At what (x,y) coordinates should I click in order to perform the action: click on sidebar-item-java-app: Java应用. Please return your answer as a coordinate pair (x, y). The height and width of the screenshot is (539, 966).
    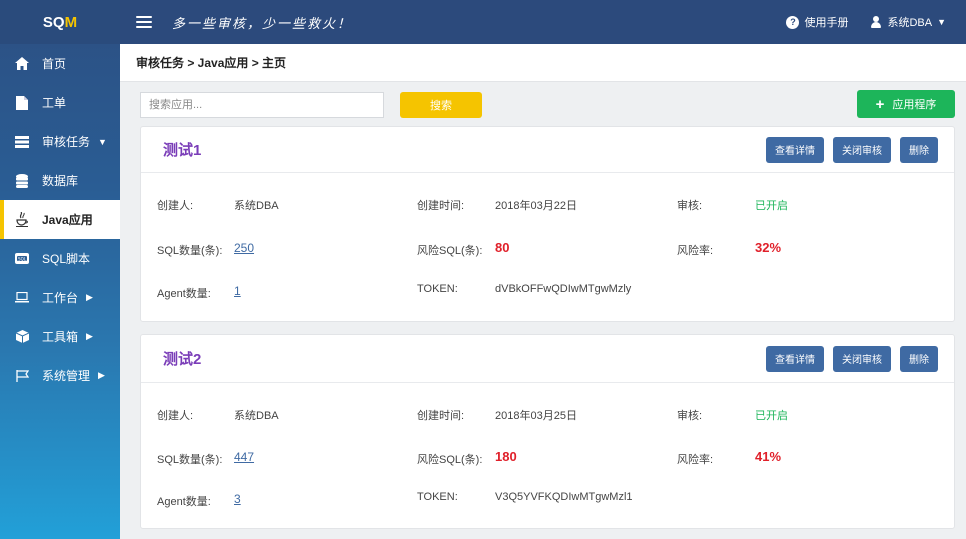
    Looking at the image, I should click on (60, 219).